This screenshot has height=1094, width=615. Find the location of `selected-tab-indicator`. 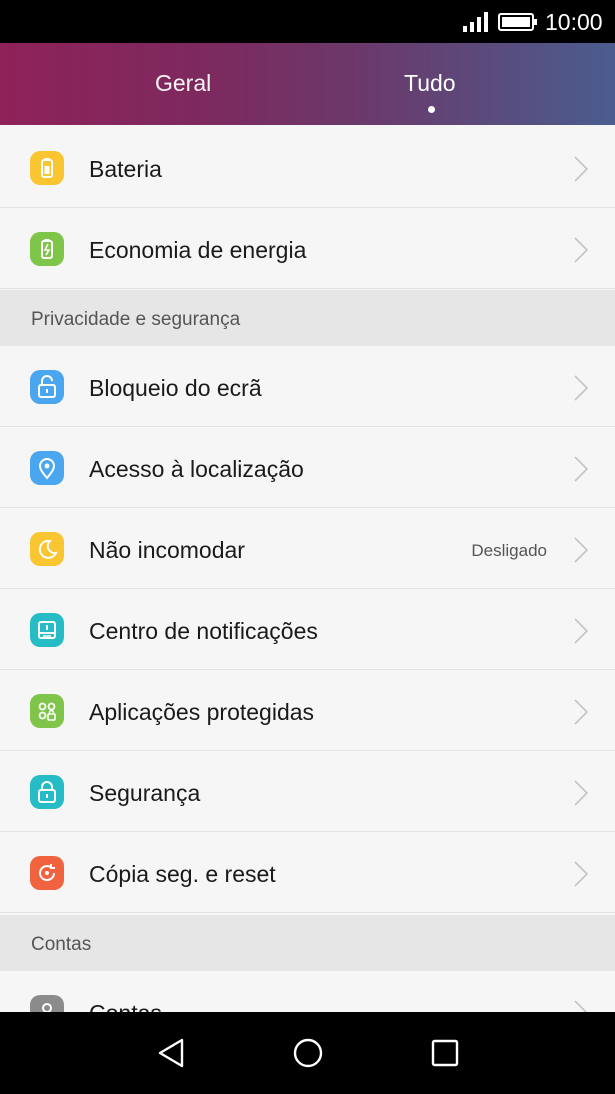

selected-tab-indicator is located at coordinates (431, 109).